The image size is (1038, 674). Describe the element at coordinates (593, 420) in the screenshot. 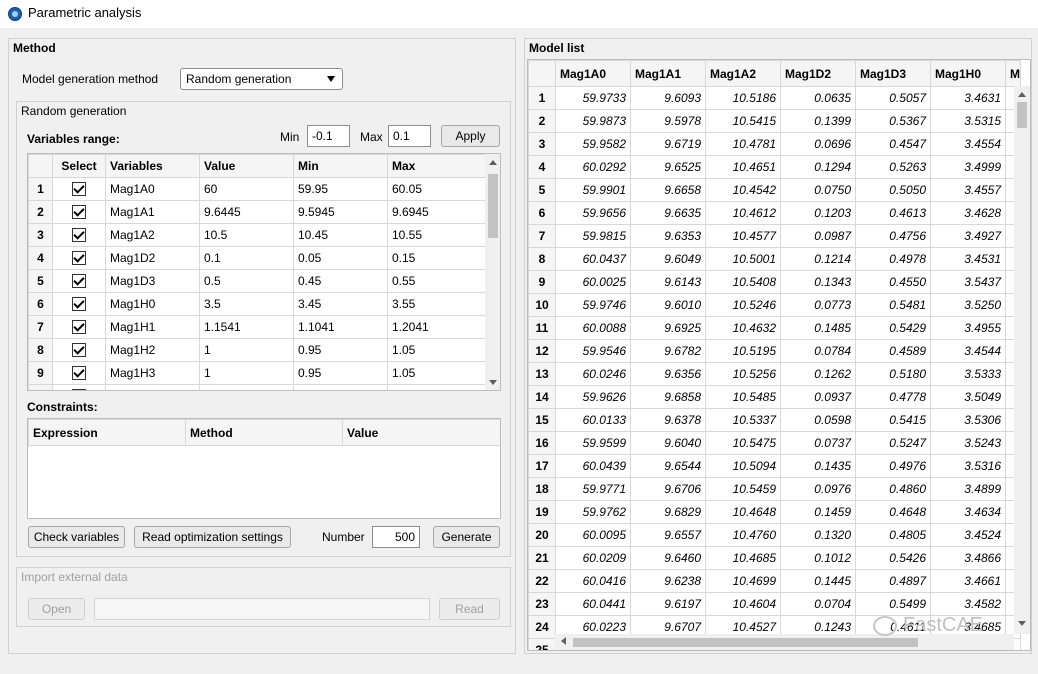

I see `model-value-cell: 60.0133` at that location.